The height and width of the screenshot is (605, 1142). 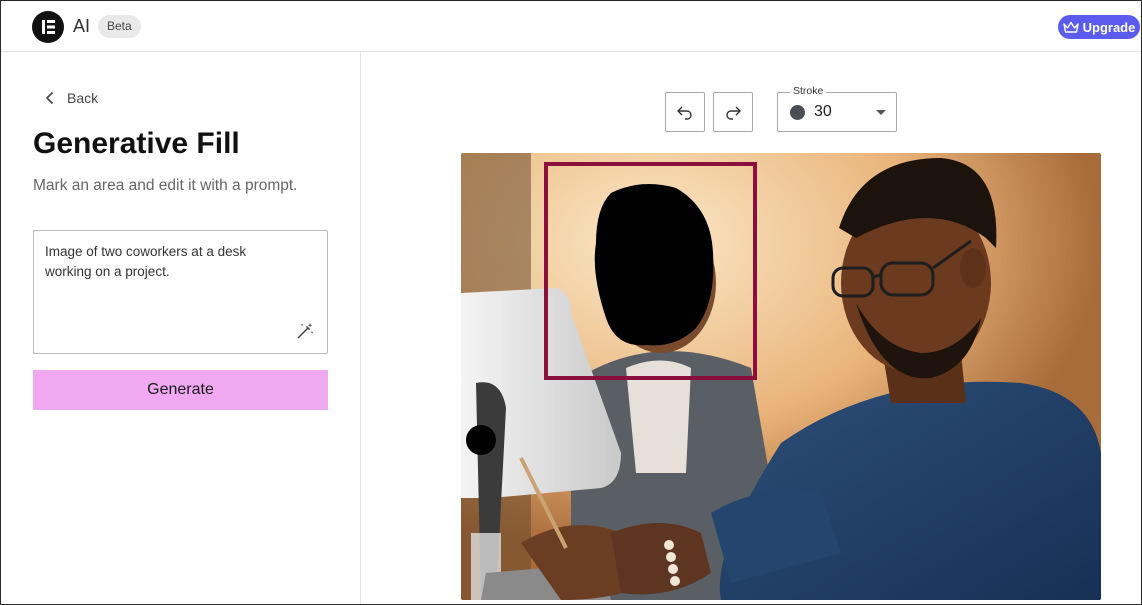 What do you see at coordinates (1109, 27) in the screenshot?
I see `upgrade-label: Upgrade` at bounding box center [1109, 27].